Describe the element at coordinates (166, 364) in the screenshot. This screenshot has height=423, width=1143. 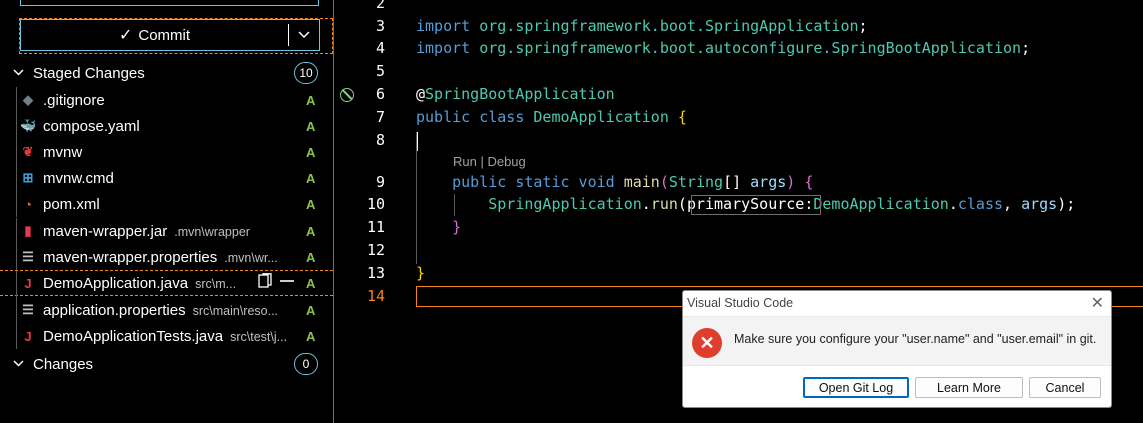
I see `changes-header: Changes 0` at that location.